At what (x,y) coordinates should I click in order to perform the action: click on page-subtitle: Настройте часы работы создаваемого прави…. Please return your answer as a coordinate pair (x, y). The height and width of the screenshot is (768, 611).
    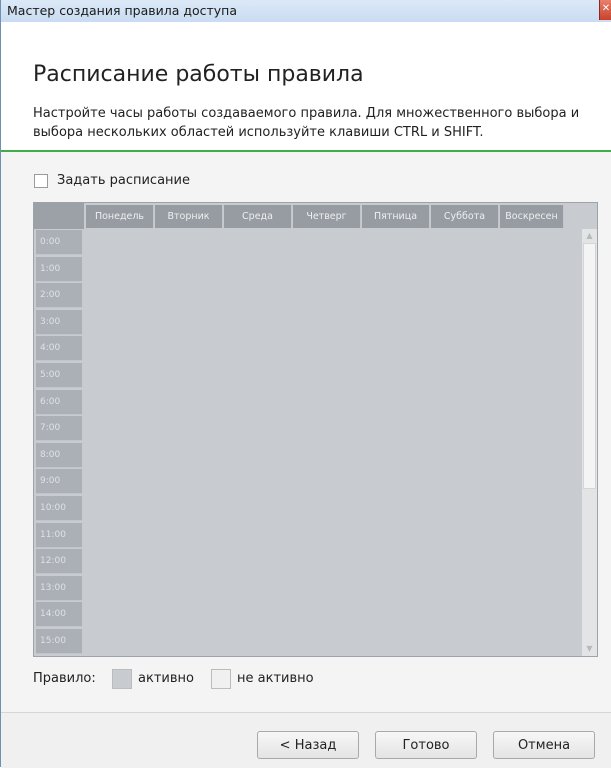
    Looking at the image, I should click on (306, 123).